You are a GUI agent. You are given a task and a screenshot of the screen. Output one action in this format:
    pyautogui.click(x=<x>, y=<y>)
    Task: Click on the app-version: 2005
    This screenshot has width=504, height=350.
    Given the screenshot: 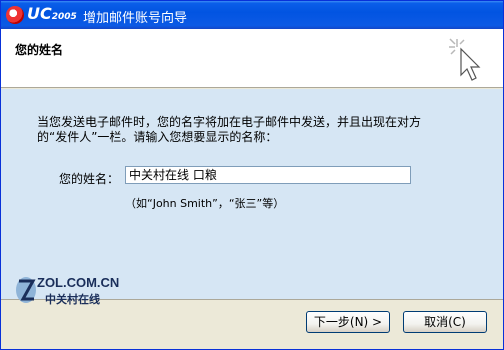 What is the action you would take?
    pyautogui.click(x=64, y=17)
    